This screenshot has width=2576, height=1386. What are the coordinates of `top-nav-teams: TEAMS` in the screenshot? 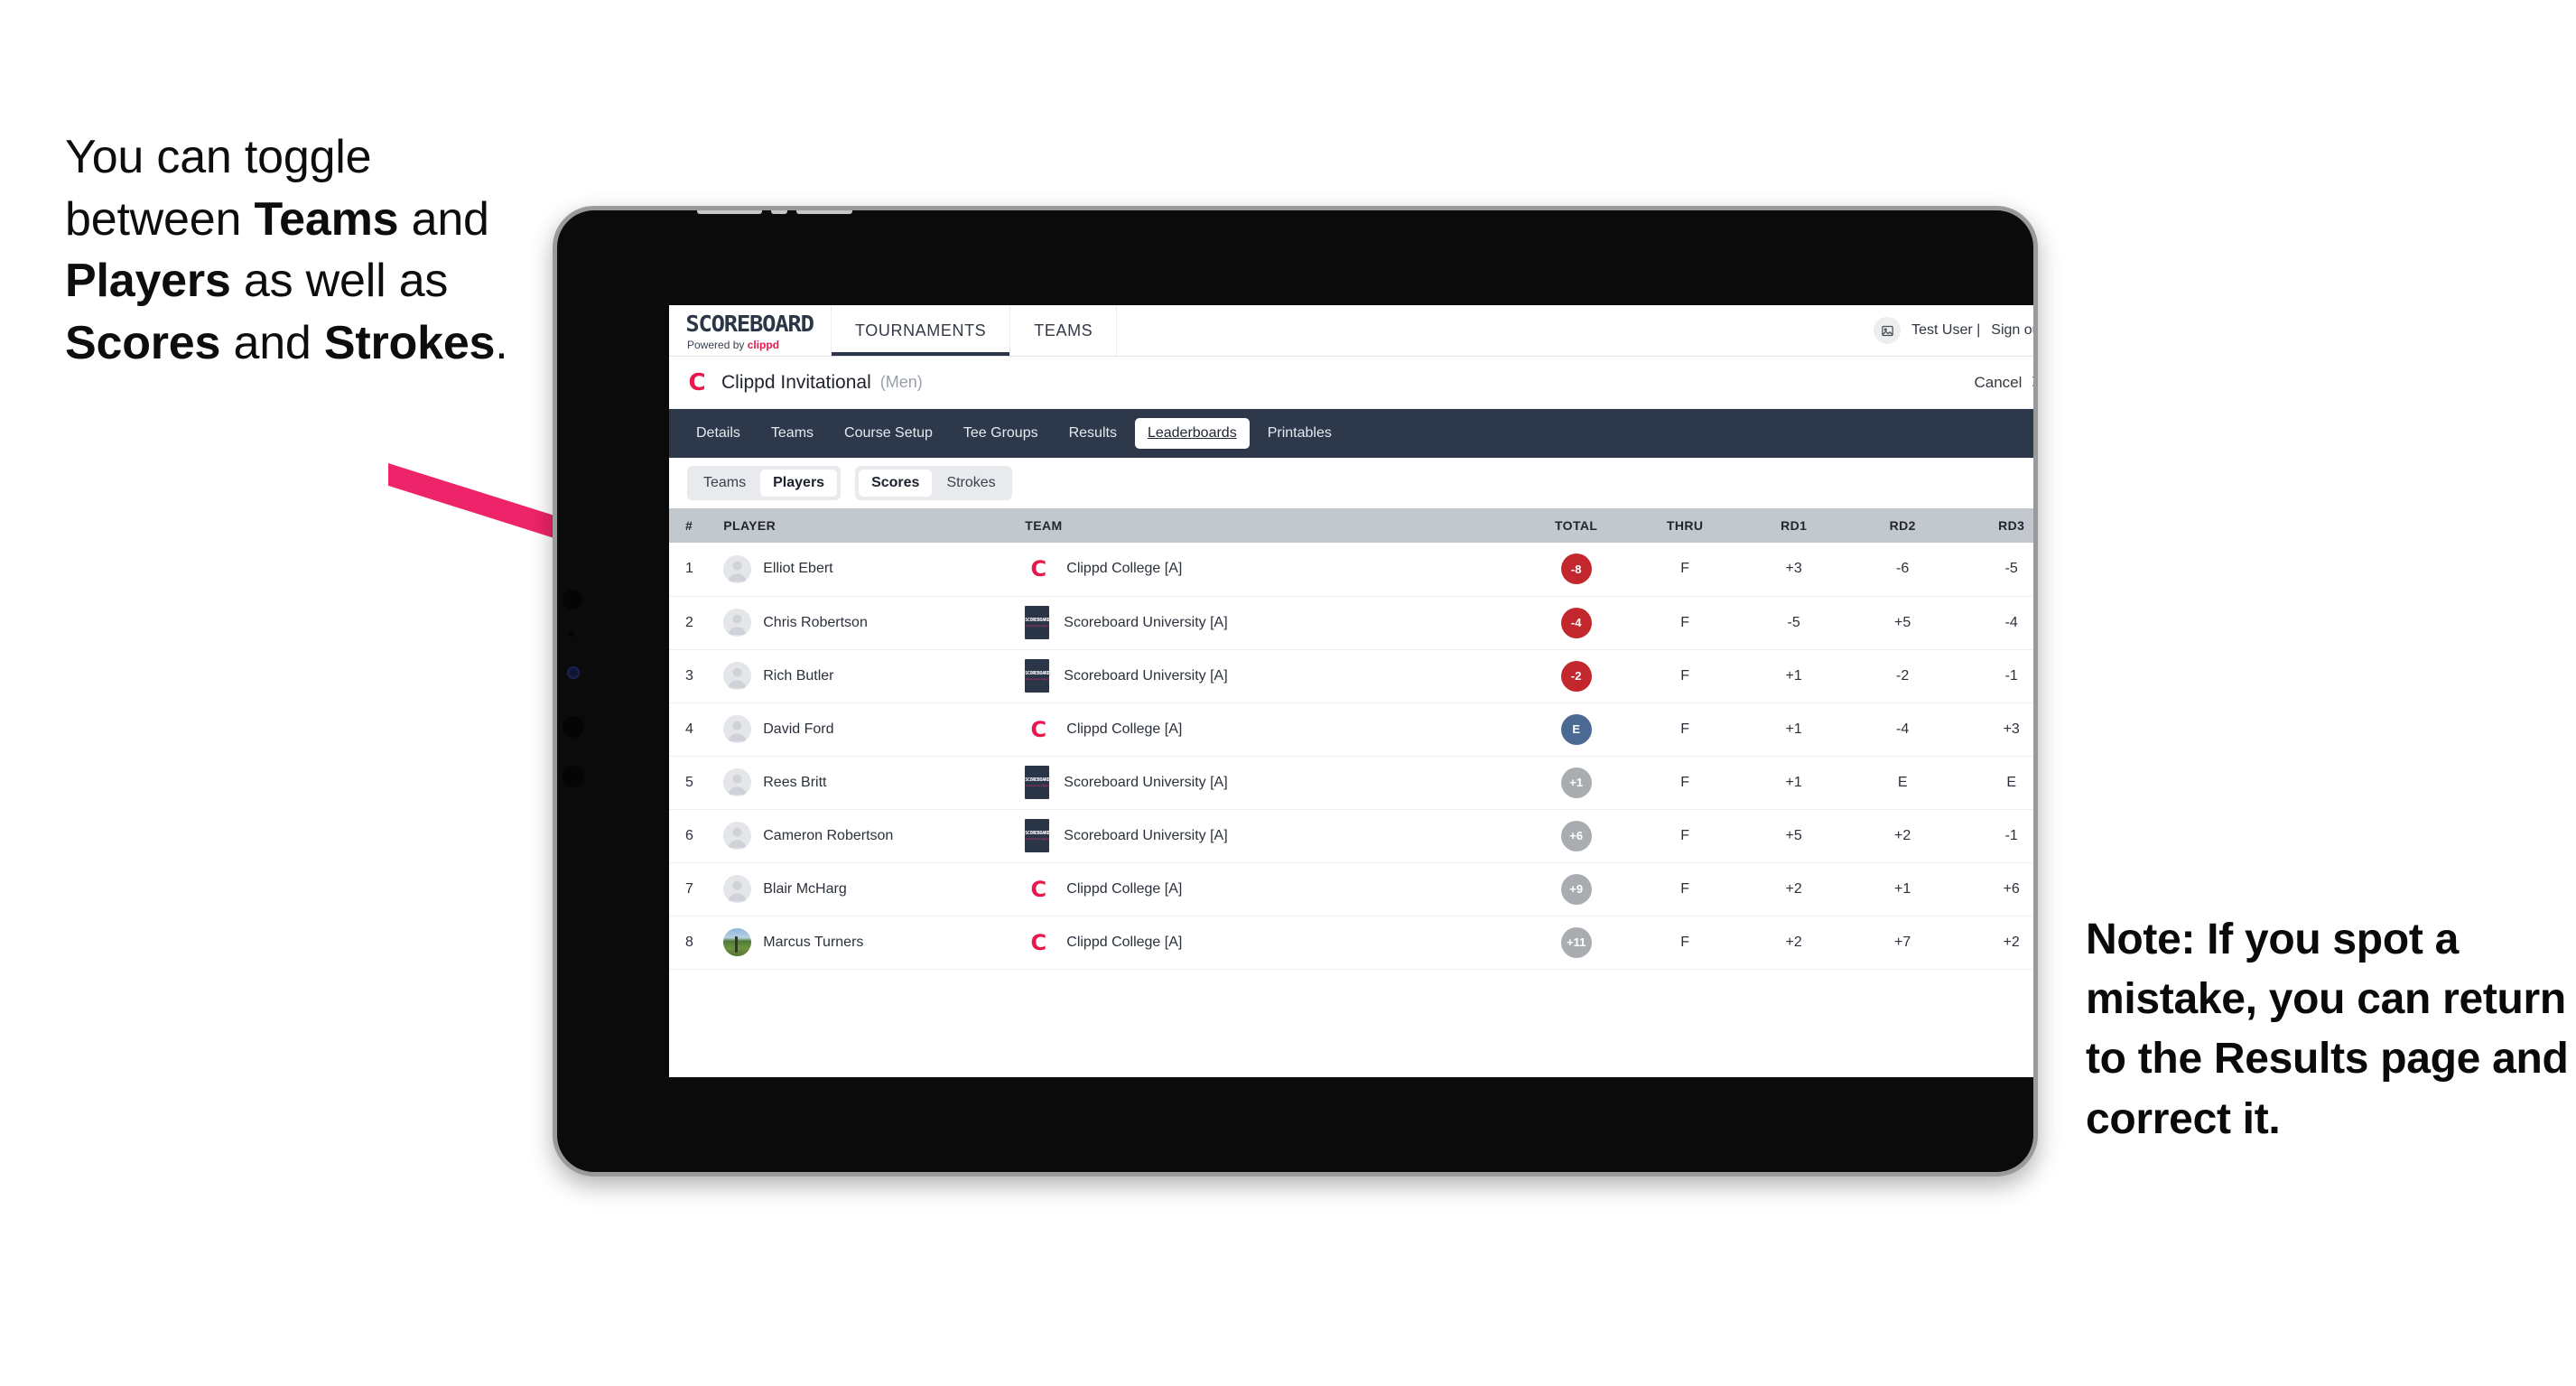 It's located at (1064, 330).